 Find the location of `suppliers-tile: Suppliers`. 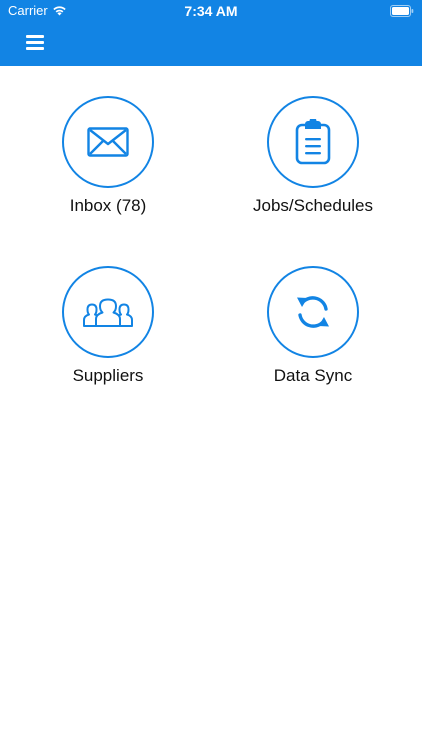

suppliers-tile: Suppliers is located at coordinates (108, 341).